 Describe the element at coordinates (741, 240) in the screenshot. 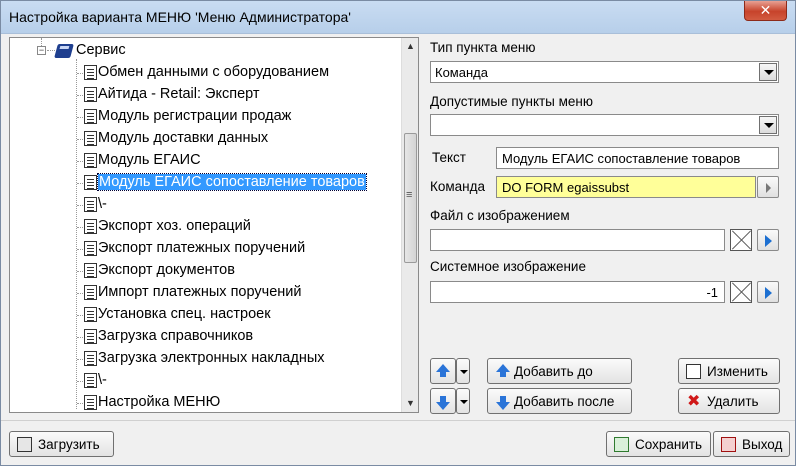

I see `clear-image-icon` at that location.